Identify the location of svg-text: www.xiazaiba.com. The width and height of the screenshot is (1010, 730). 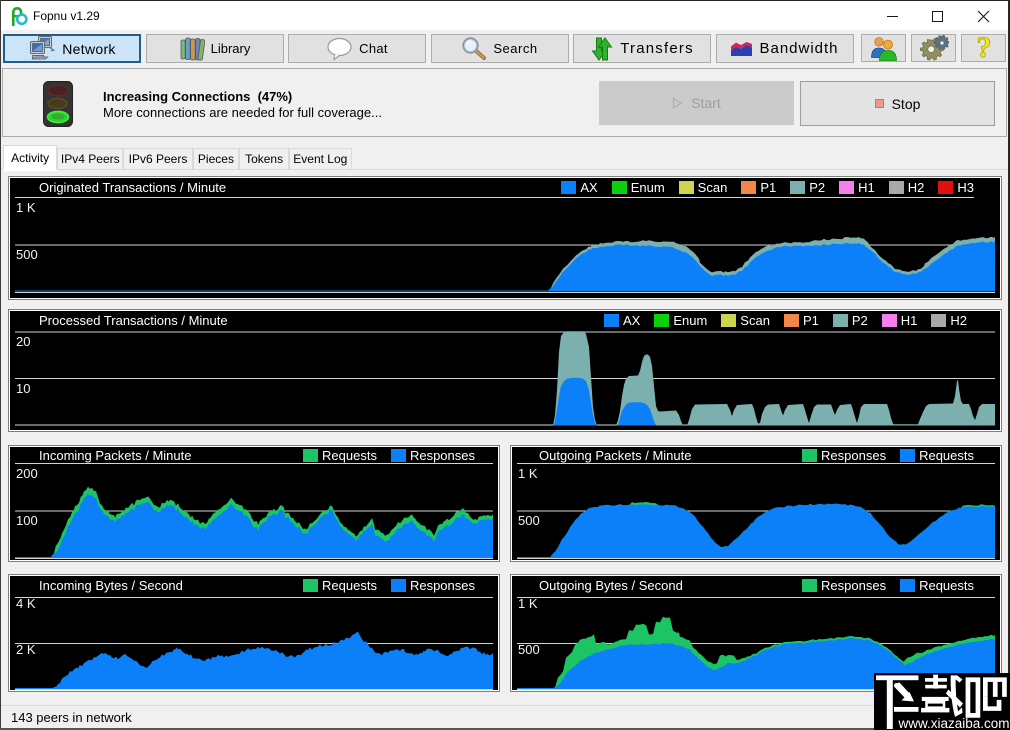
(953, 723).